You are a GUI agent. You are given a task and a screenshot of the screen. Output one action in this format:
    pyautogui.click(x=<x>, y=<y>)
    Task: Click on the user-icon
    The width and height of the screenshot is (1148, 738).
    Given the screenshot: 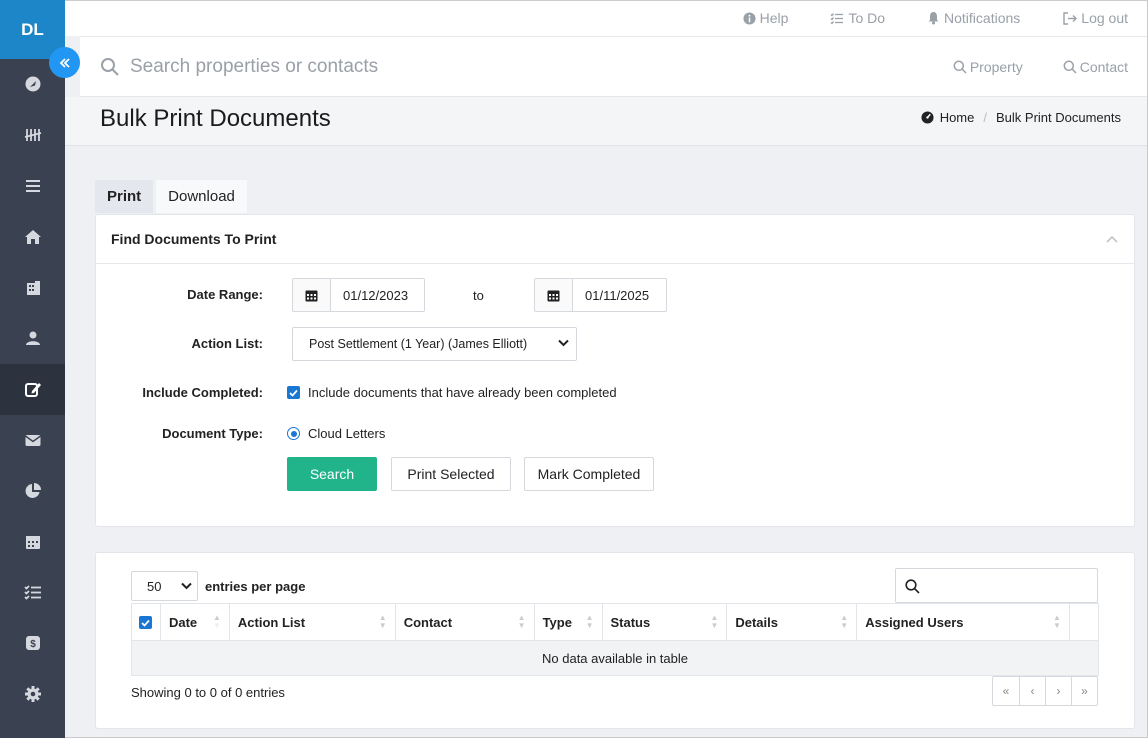 What is the action you would take?
    pyautogui.click(x=32, y=338)
    